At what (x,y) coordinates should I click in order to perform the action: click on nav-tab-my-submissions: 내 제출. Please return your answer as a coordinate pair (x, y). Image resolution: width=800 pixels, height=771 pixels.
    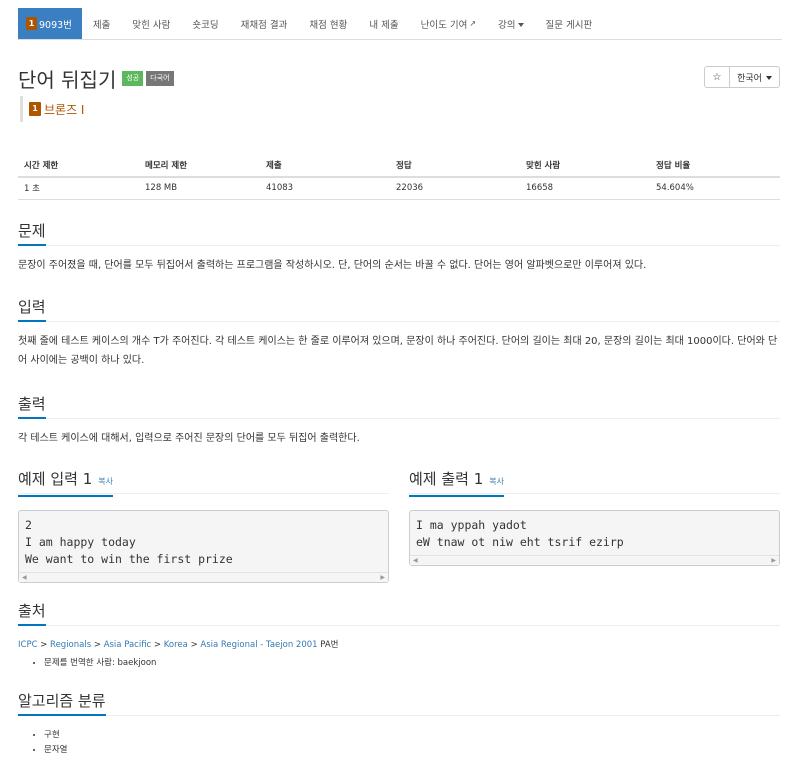
    Looking at the image, I should click on (383, 23).